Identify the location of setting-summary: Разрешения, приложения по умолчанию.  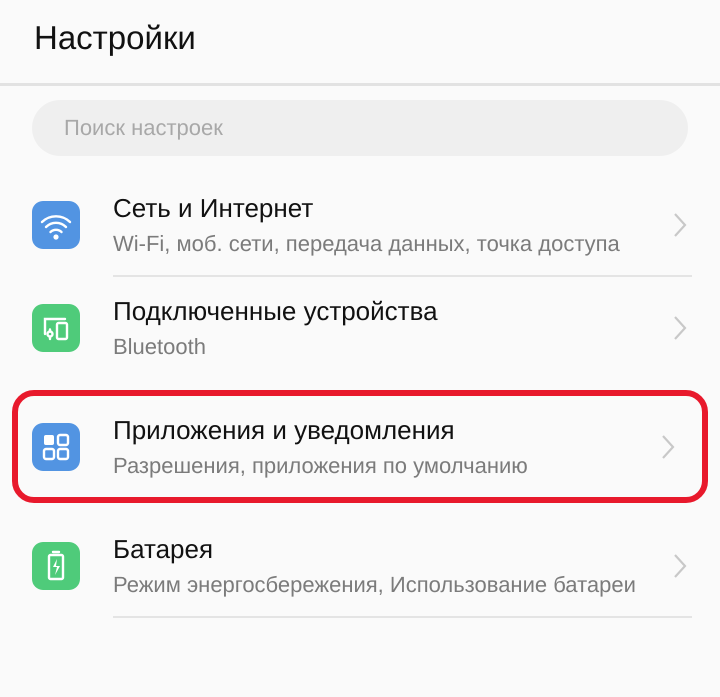
(321, 466).